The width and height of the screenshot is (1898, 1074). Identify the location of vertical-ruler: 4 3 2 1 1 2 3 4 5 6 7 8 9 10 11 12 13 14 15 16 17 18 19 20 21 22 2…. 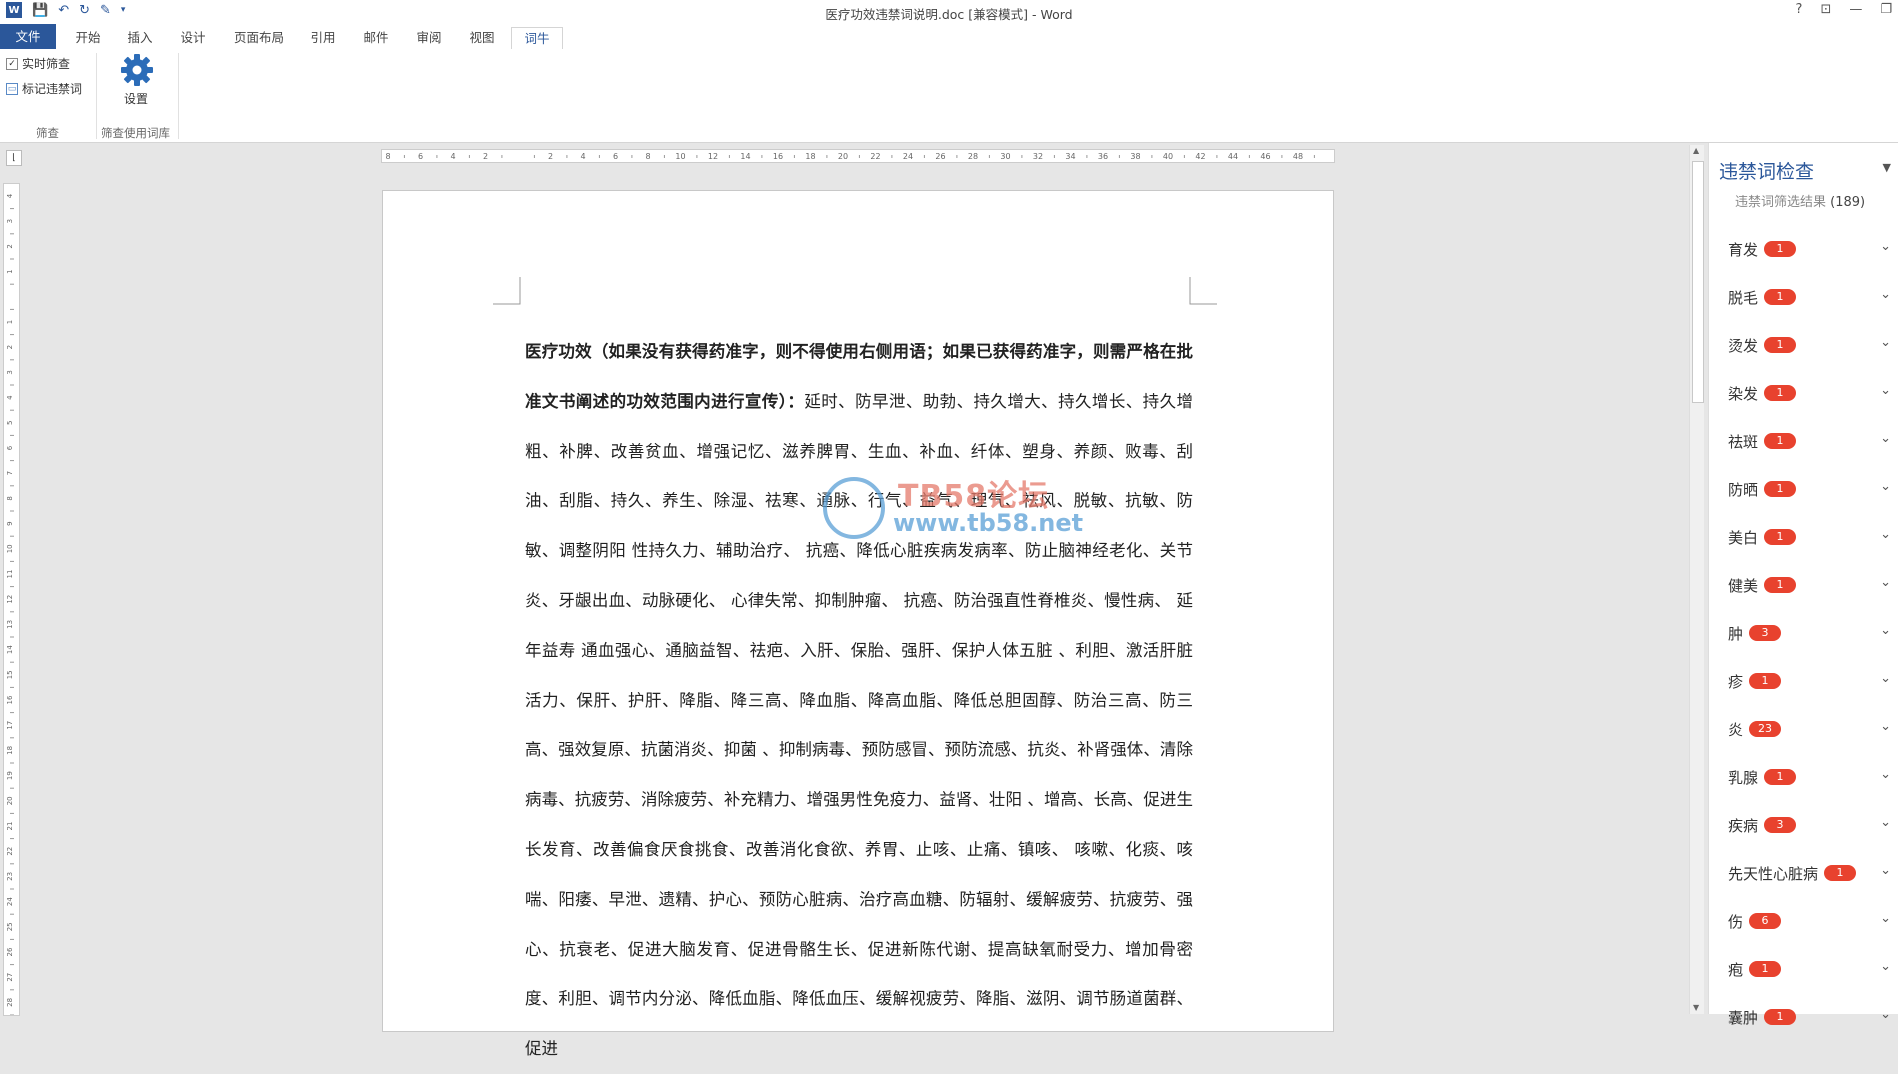
(11, 599).